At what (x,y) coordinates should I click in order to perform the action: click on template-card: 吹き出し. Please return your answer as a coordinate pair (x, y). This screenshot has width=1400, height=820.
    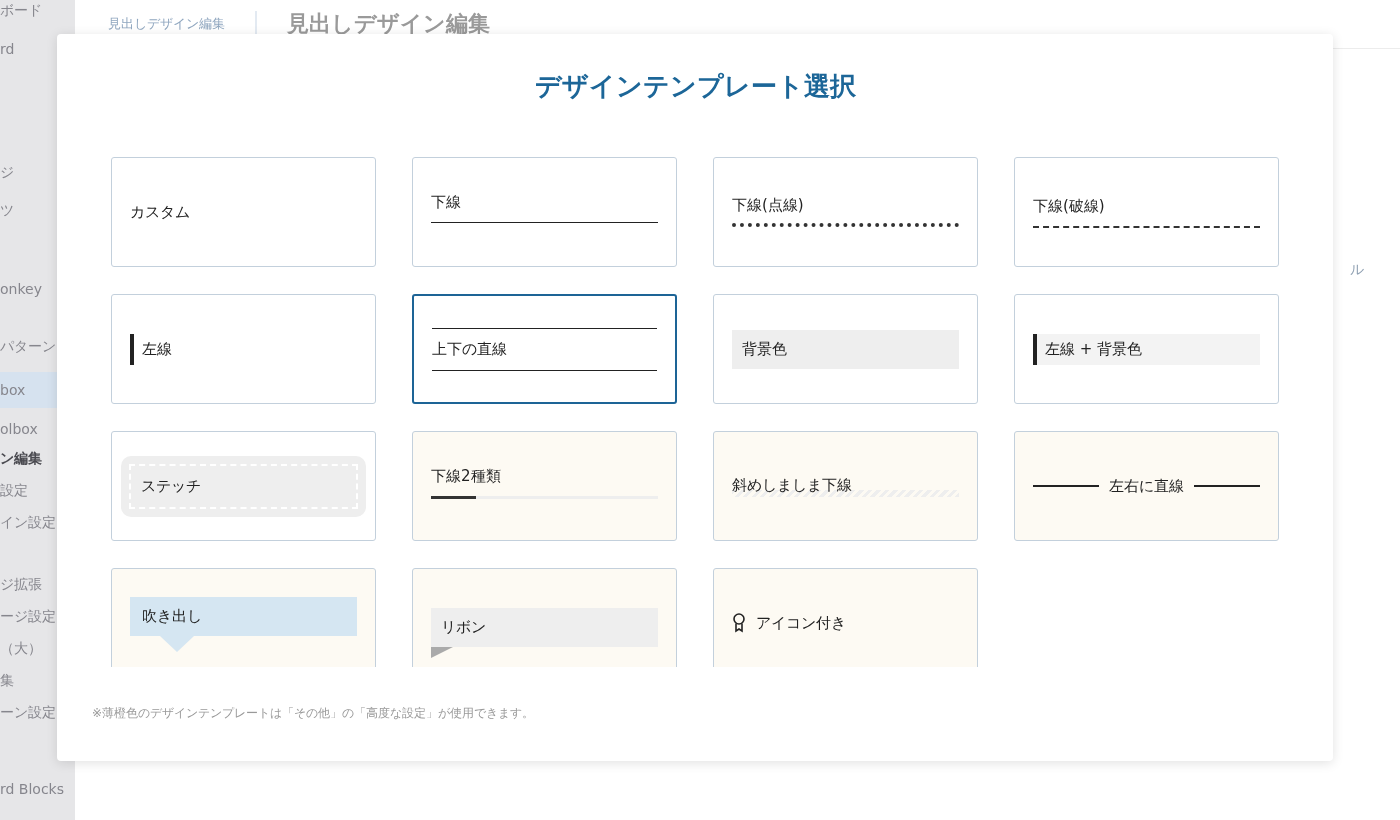
    Looking at the image, I should click on (243, 617).